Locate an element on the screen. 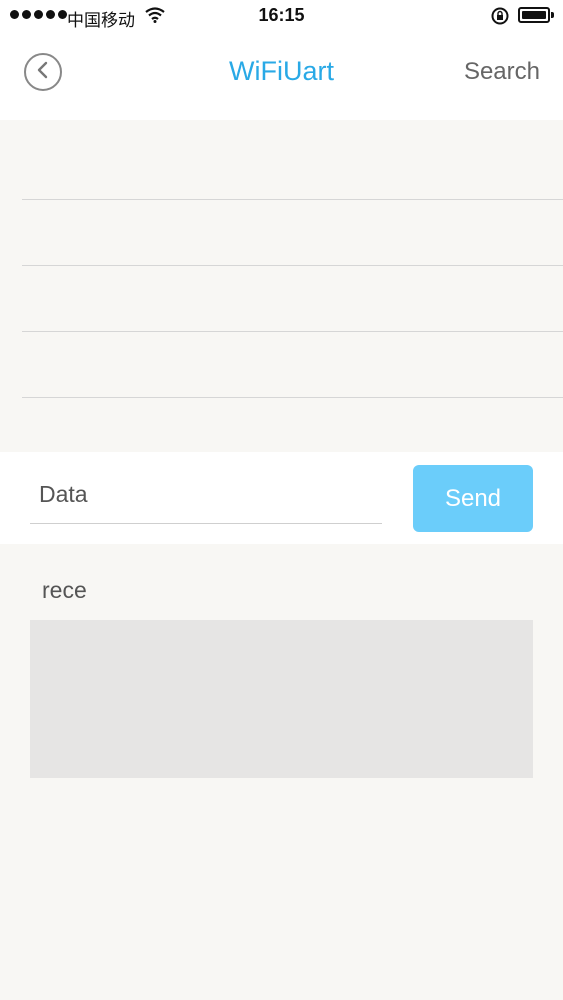  battery-icon is located at coordinates (534, 15).